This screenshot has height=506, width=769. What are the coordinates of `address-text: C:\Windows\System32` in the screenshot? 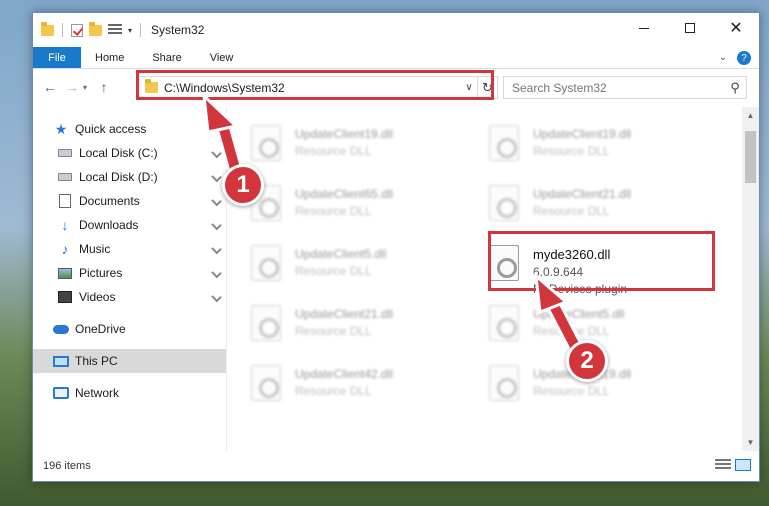 It's located at (312, 88).